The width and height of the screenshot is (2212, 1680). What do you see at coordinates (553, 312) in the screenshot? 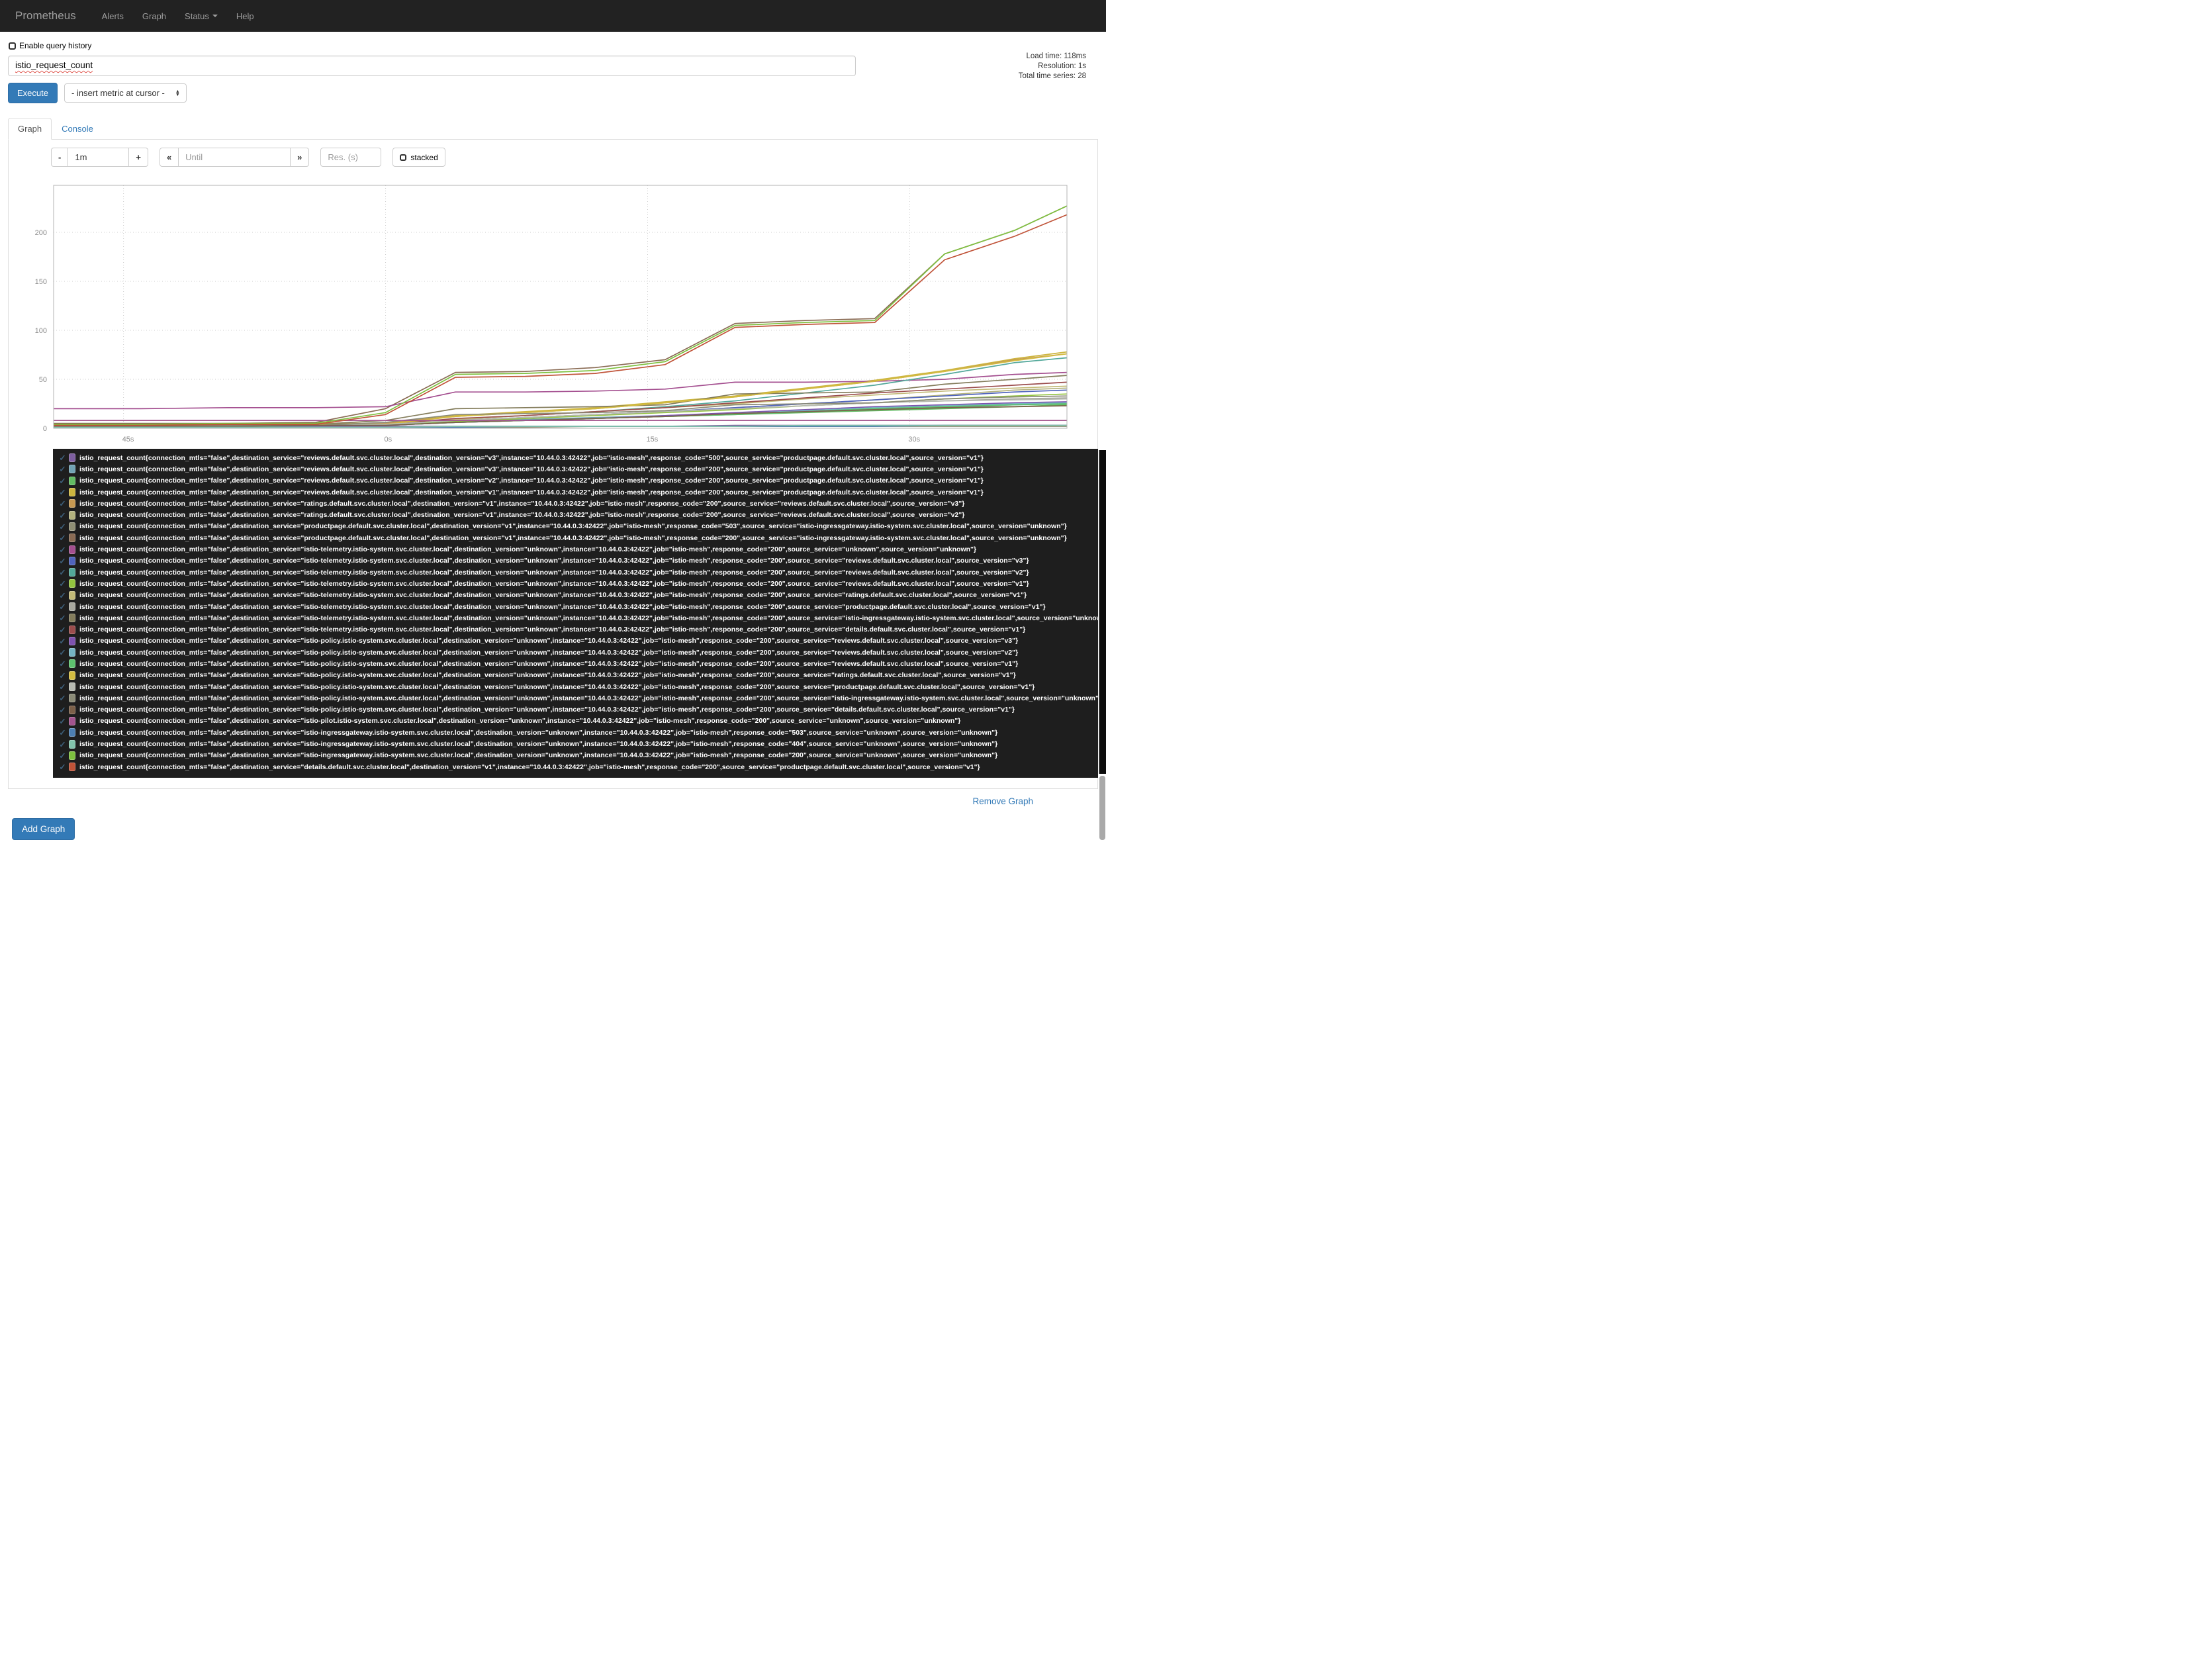
I see `time-series-chart: 0 50 100 150 200 45s 0s 15s 30s` at bounding box center [553, 312].